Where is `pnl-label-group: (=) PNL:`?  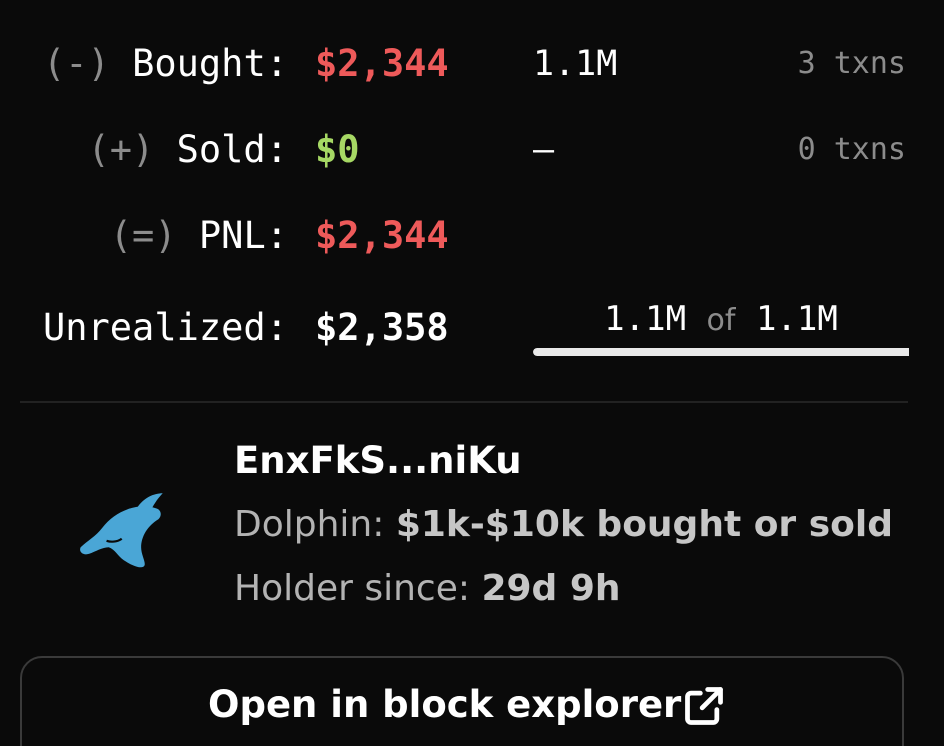 pnl-label-group: (=) PNL: is located at coordinates (199, 236).